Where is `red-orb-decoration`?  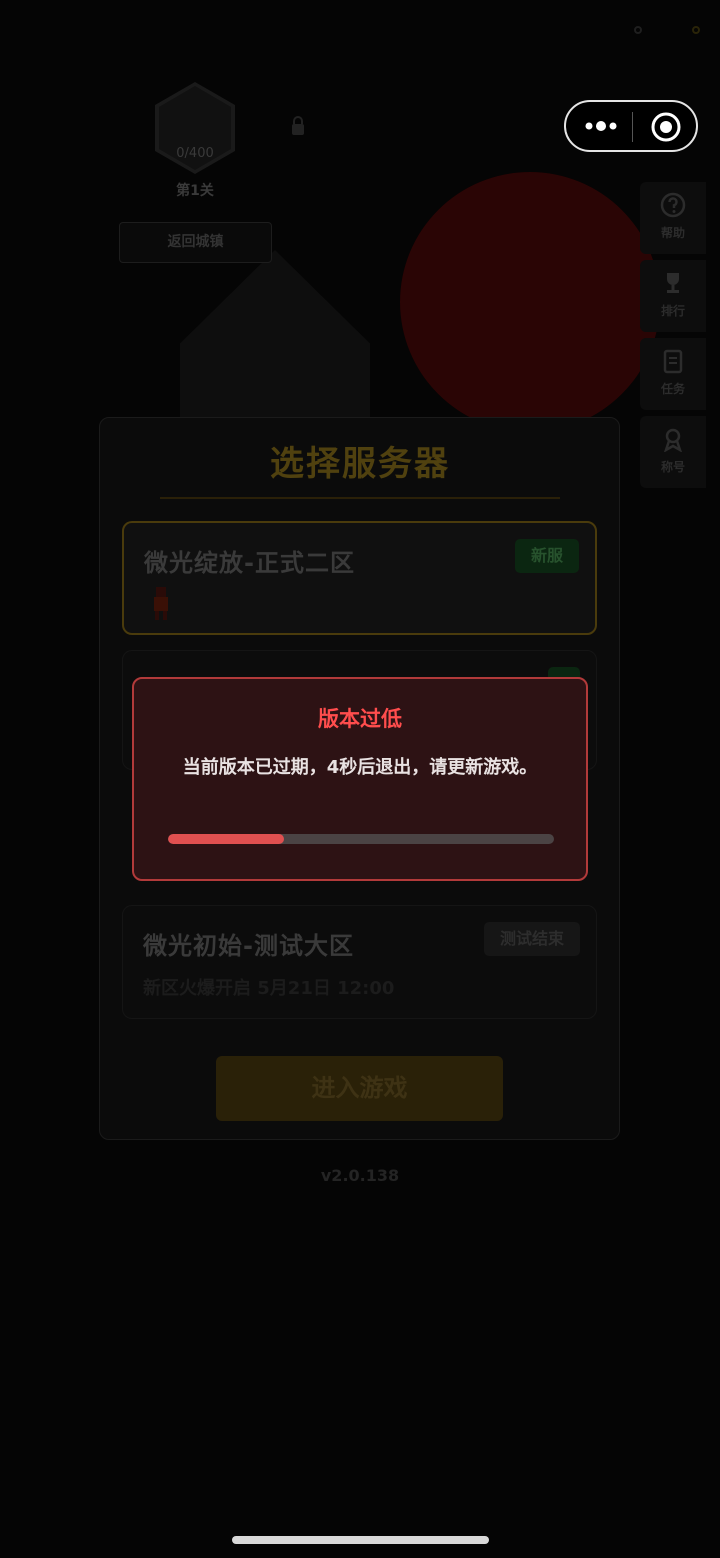
red-orb-decoration is located at coordinates (530, 302).